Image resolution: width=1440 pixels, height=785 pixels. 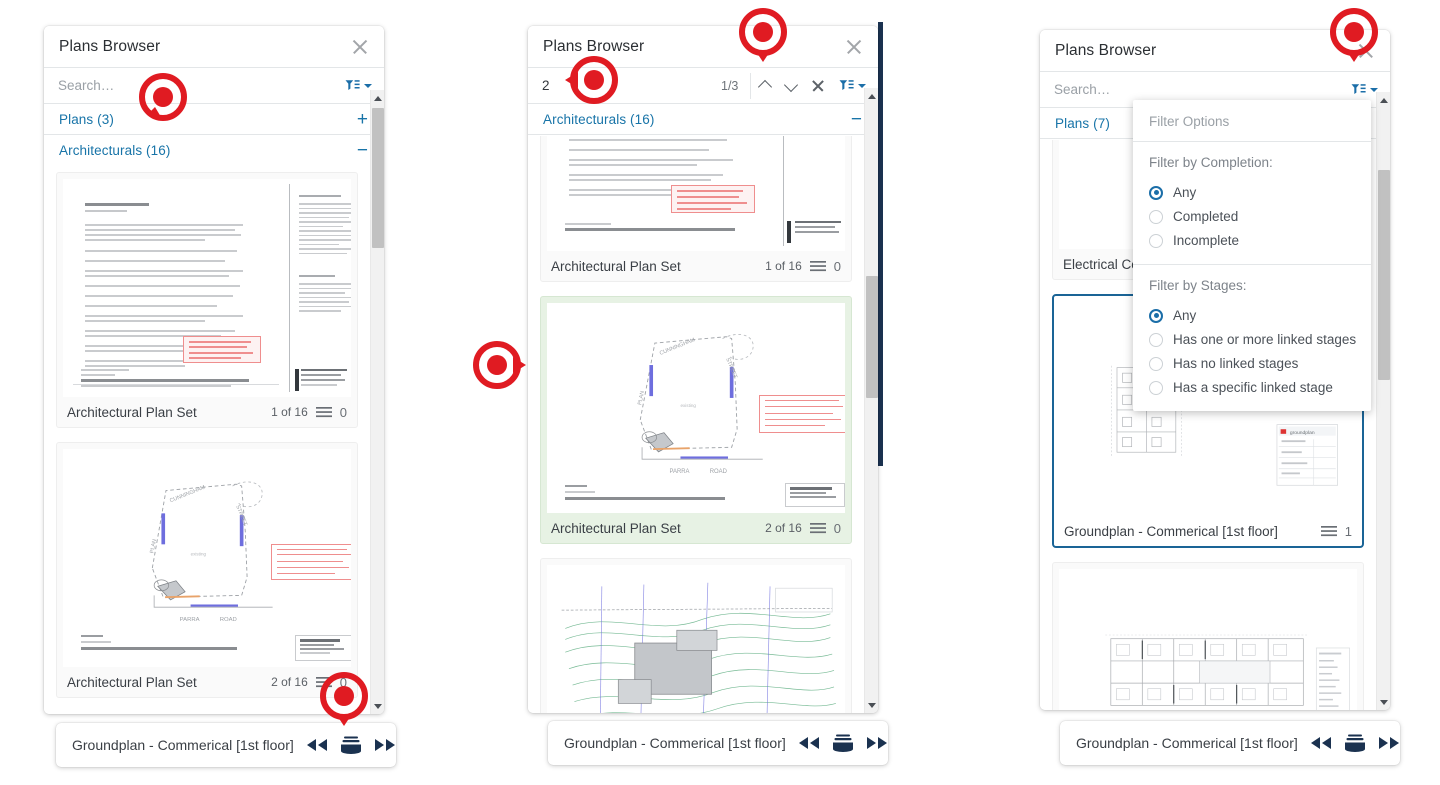 What do you see at coordinates (153, 546) in the screenshot?
I see `svg-text: PLAN` at bounding box center [153, 546].